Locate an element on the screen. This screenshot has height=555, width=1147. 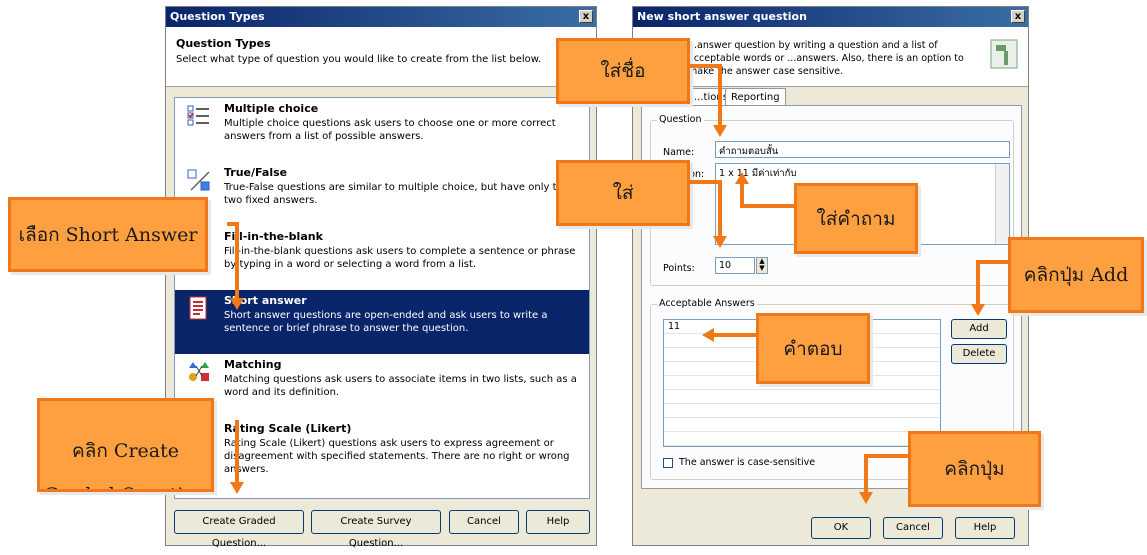
ok-button: OK is located at coordinates (841, 528).